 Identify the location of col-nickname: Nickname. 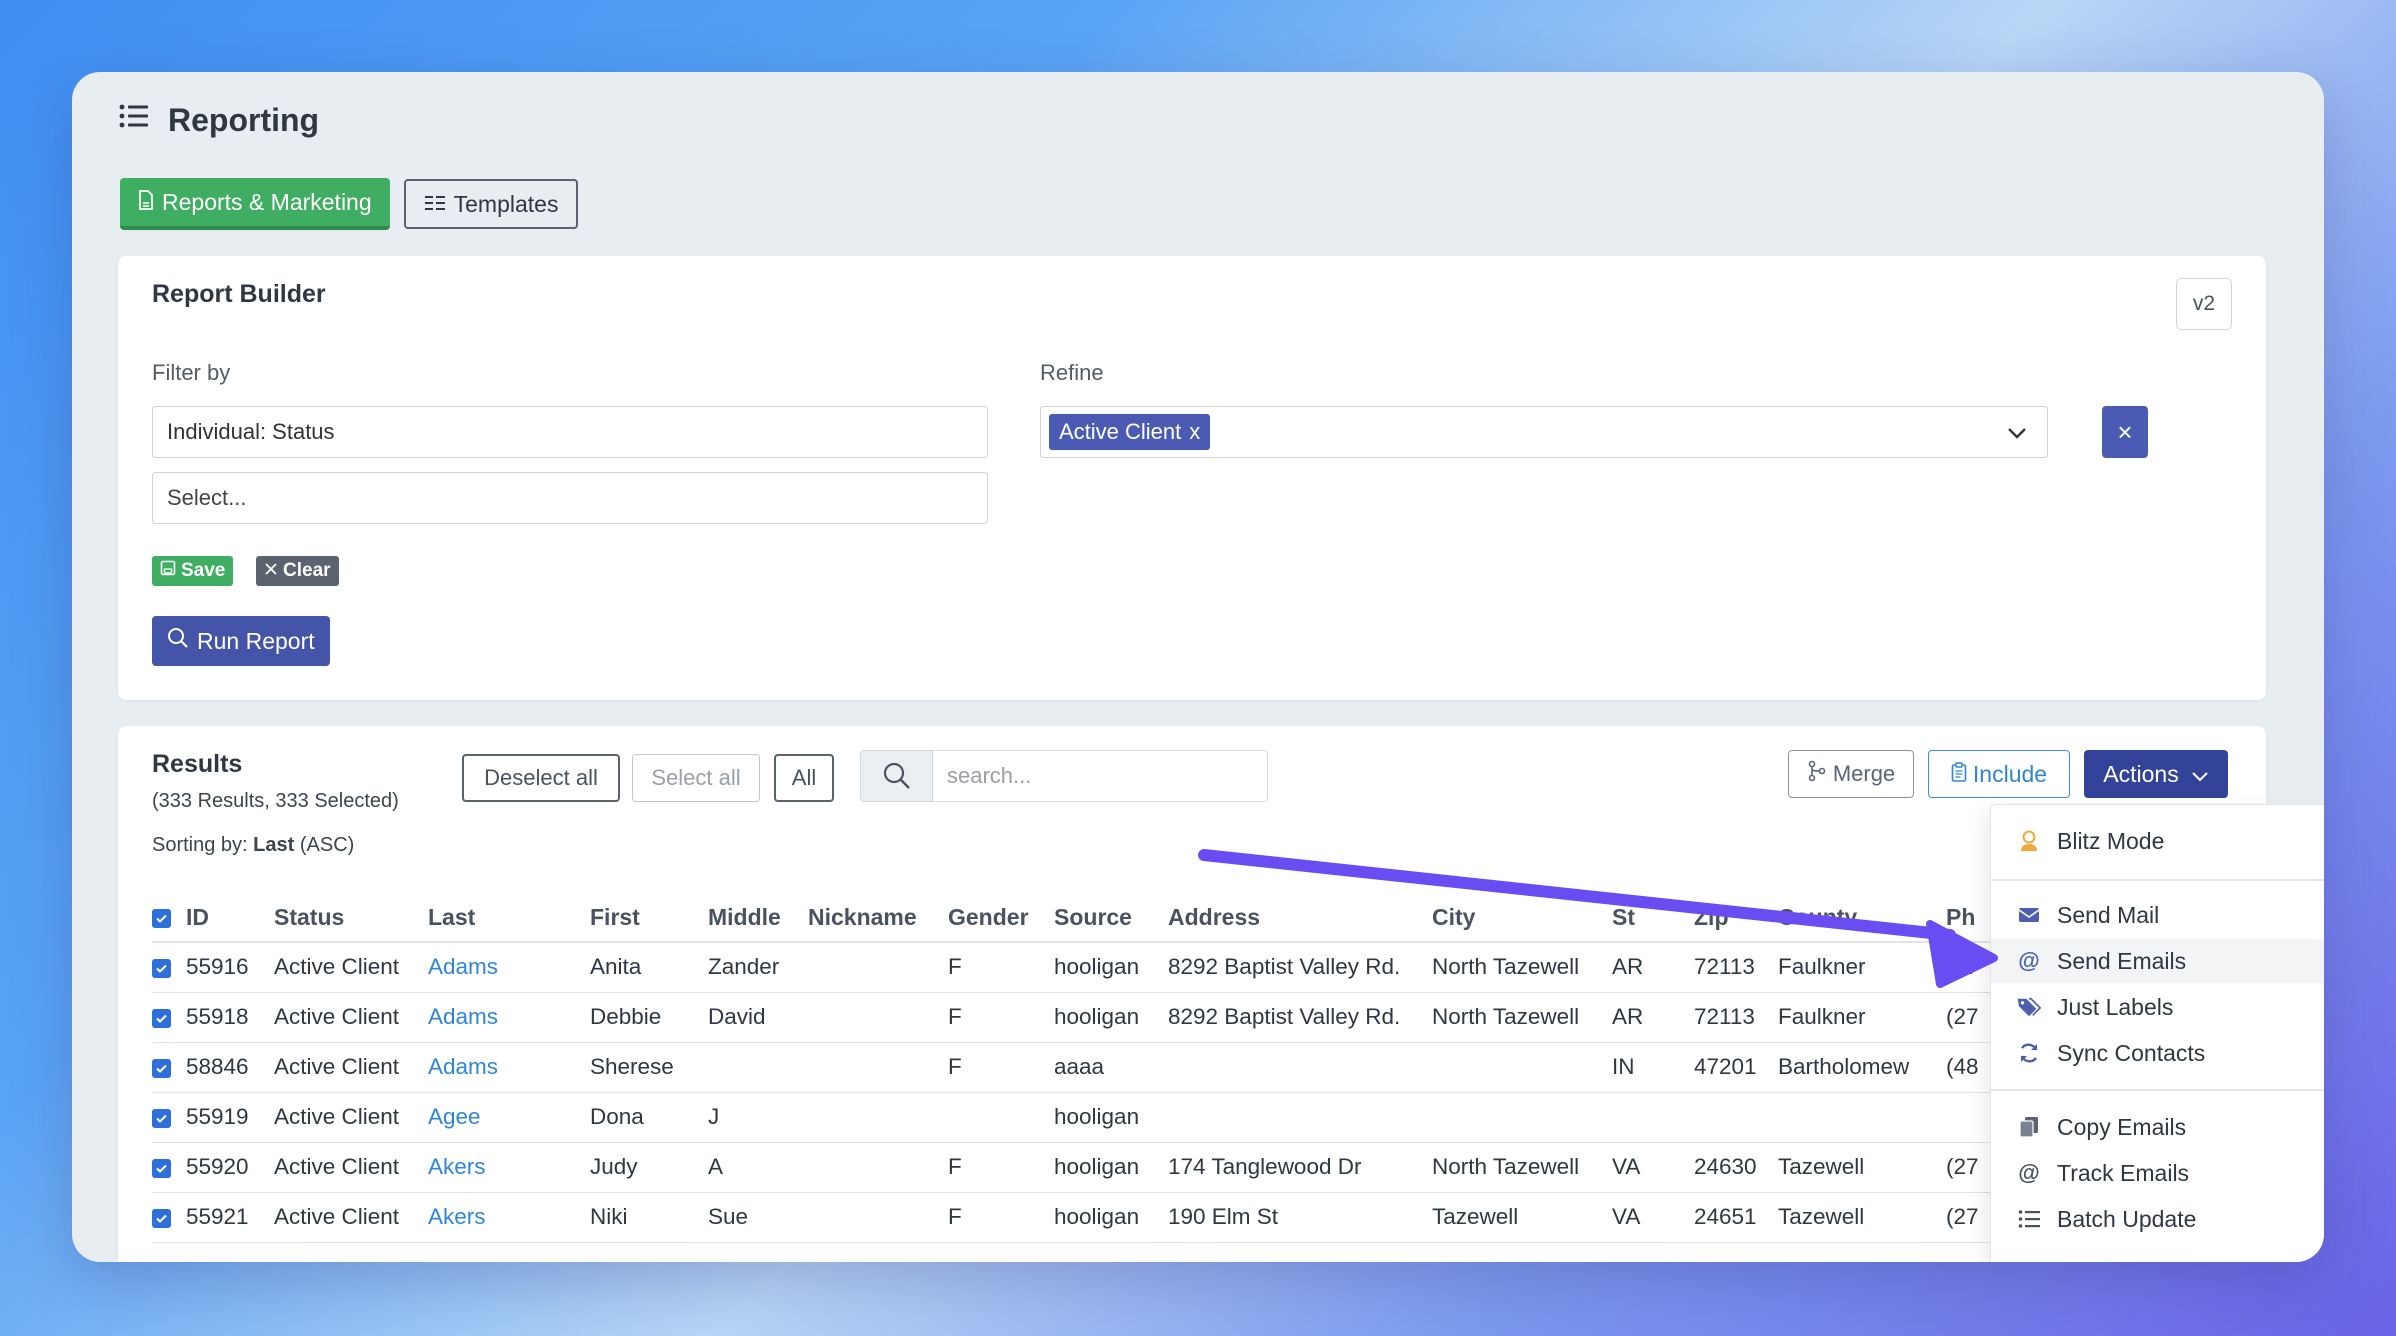
(878, 918).